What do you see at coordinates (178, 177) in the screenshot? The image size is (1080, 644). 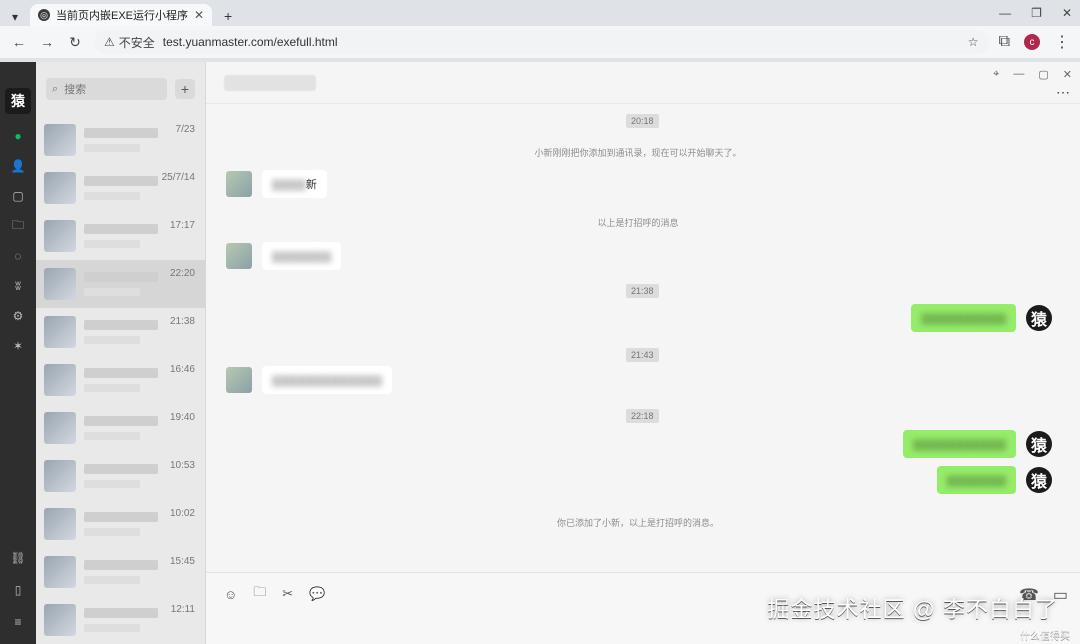 I see `list-item-time: 25/7/14` at bounding box center [178, 177].